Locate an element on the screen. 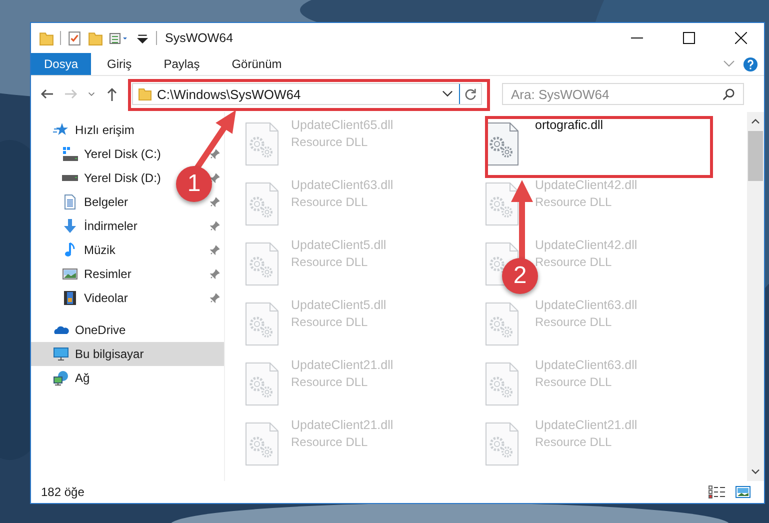 The image size is (769, 523). recent-caret-icon is located at coordinates (91, 94).